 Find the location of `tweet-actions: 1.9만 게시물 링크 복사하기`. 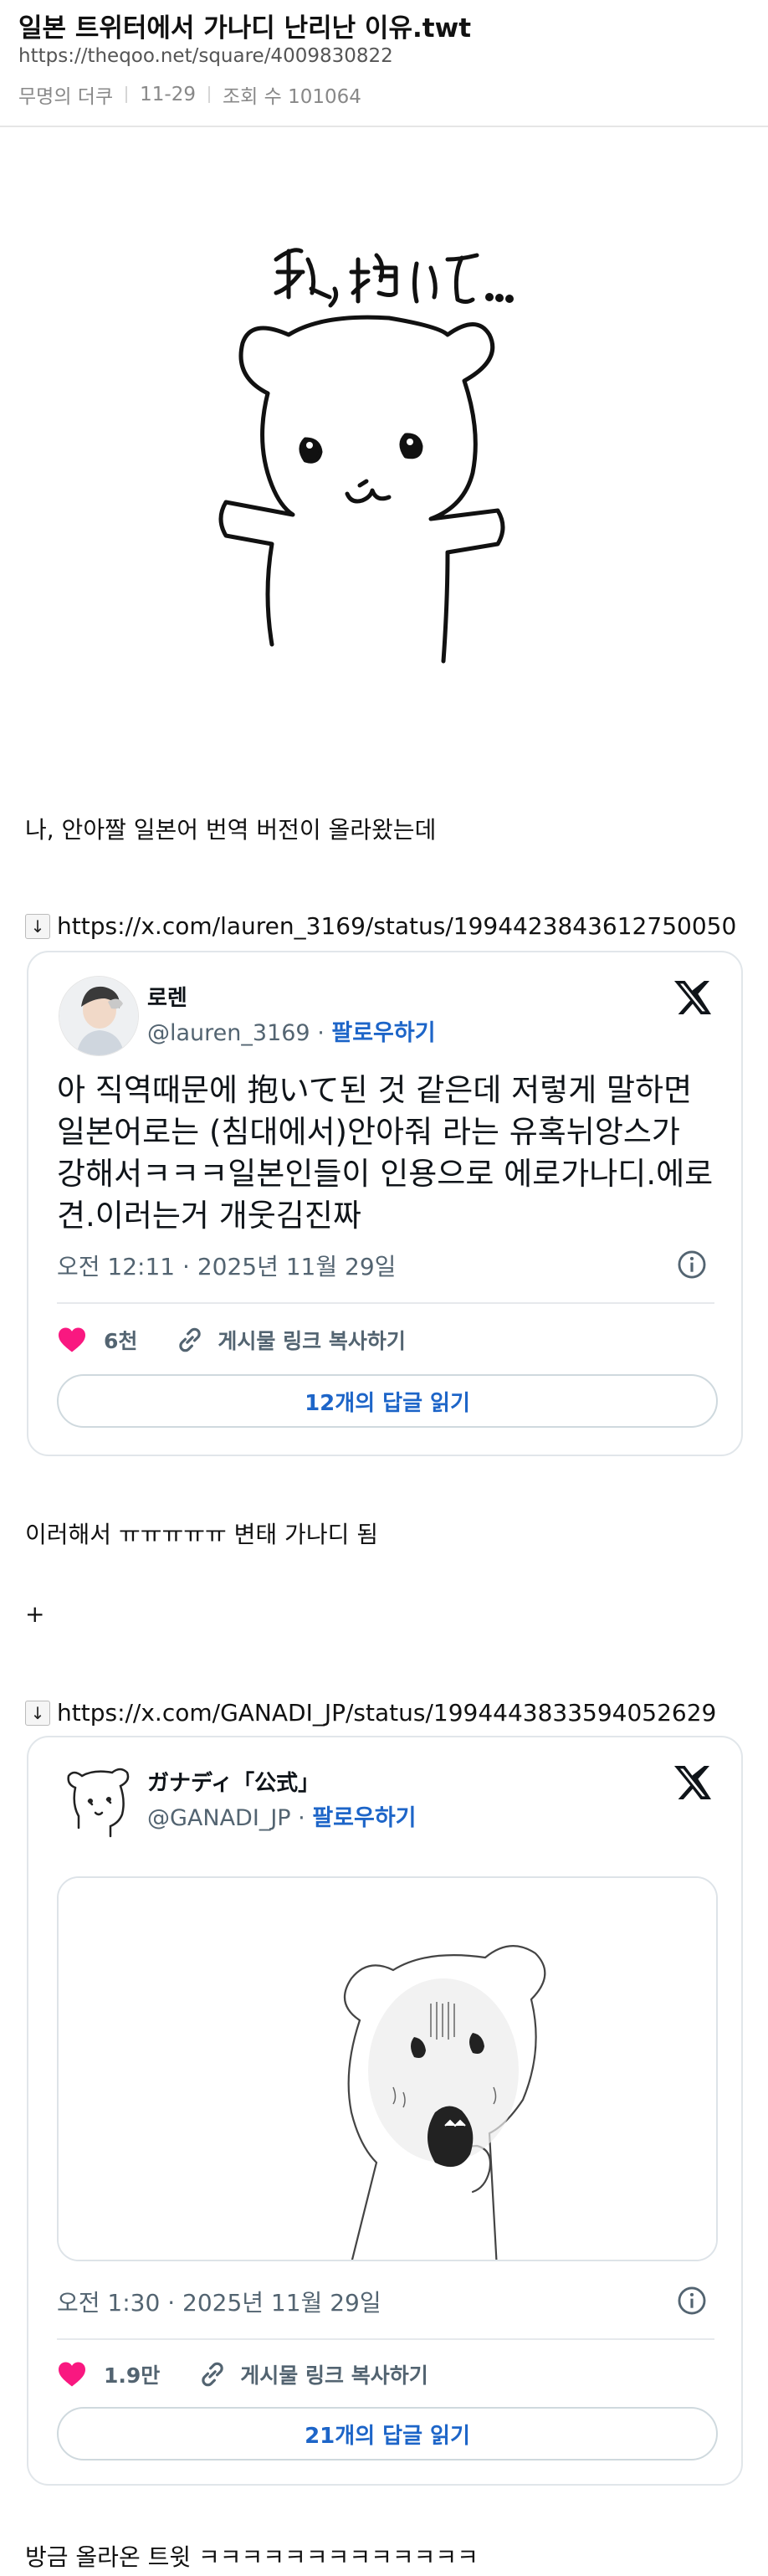

tweet-actions: 1.9만 게시물 링크 복사하기 is located at coordinates (242, 2374).